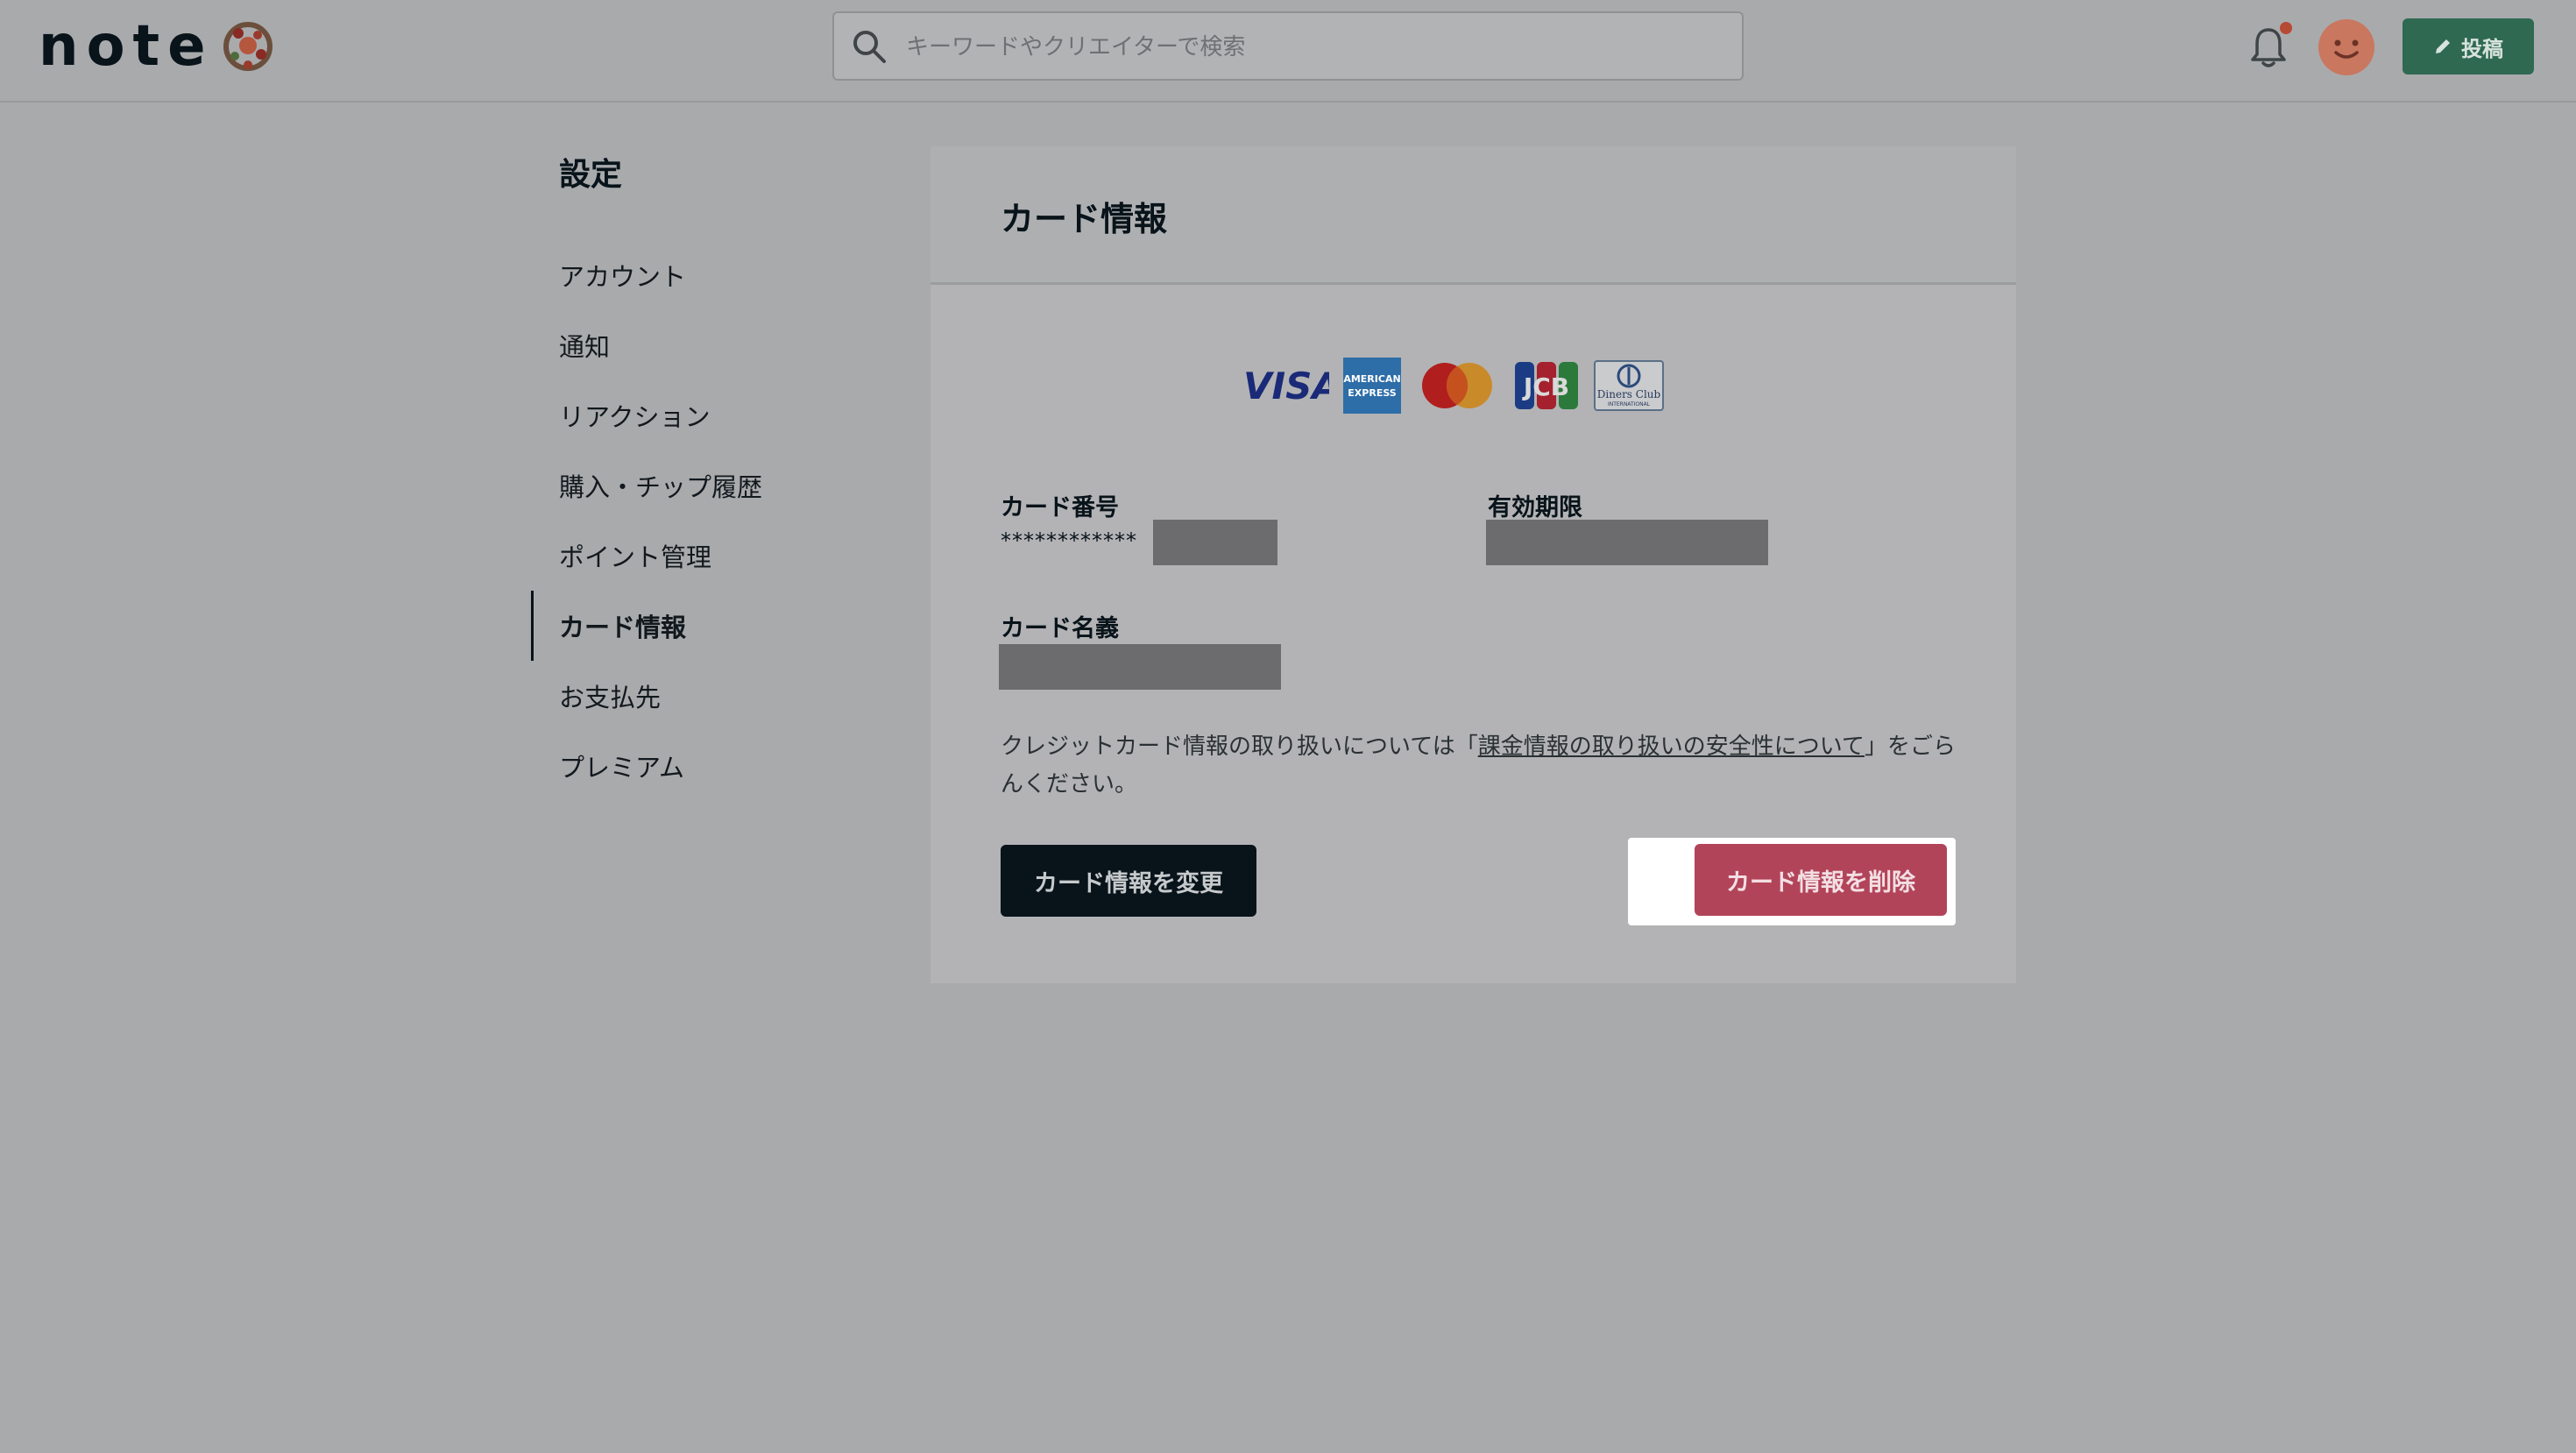 The height and width of the screenshot is (1453, 2576). I want to click on visa-logo: VISA, so click(1286, 386).